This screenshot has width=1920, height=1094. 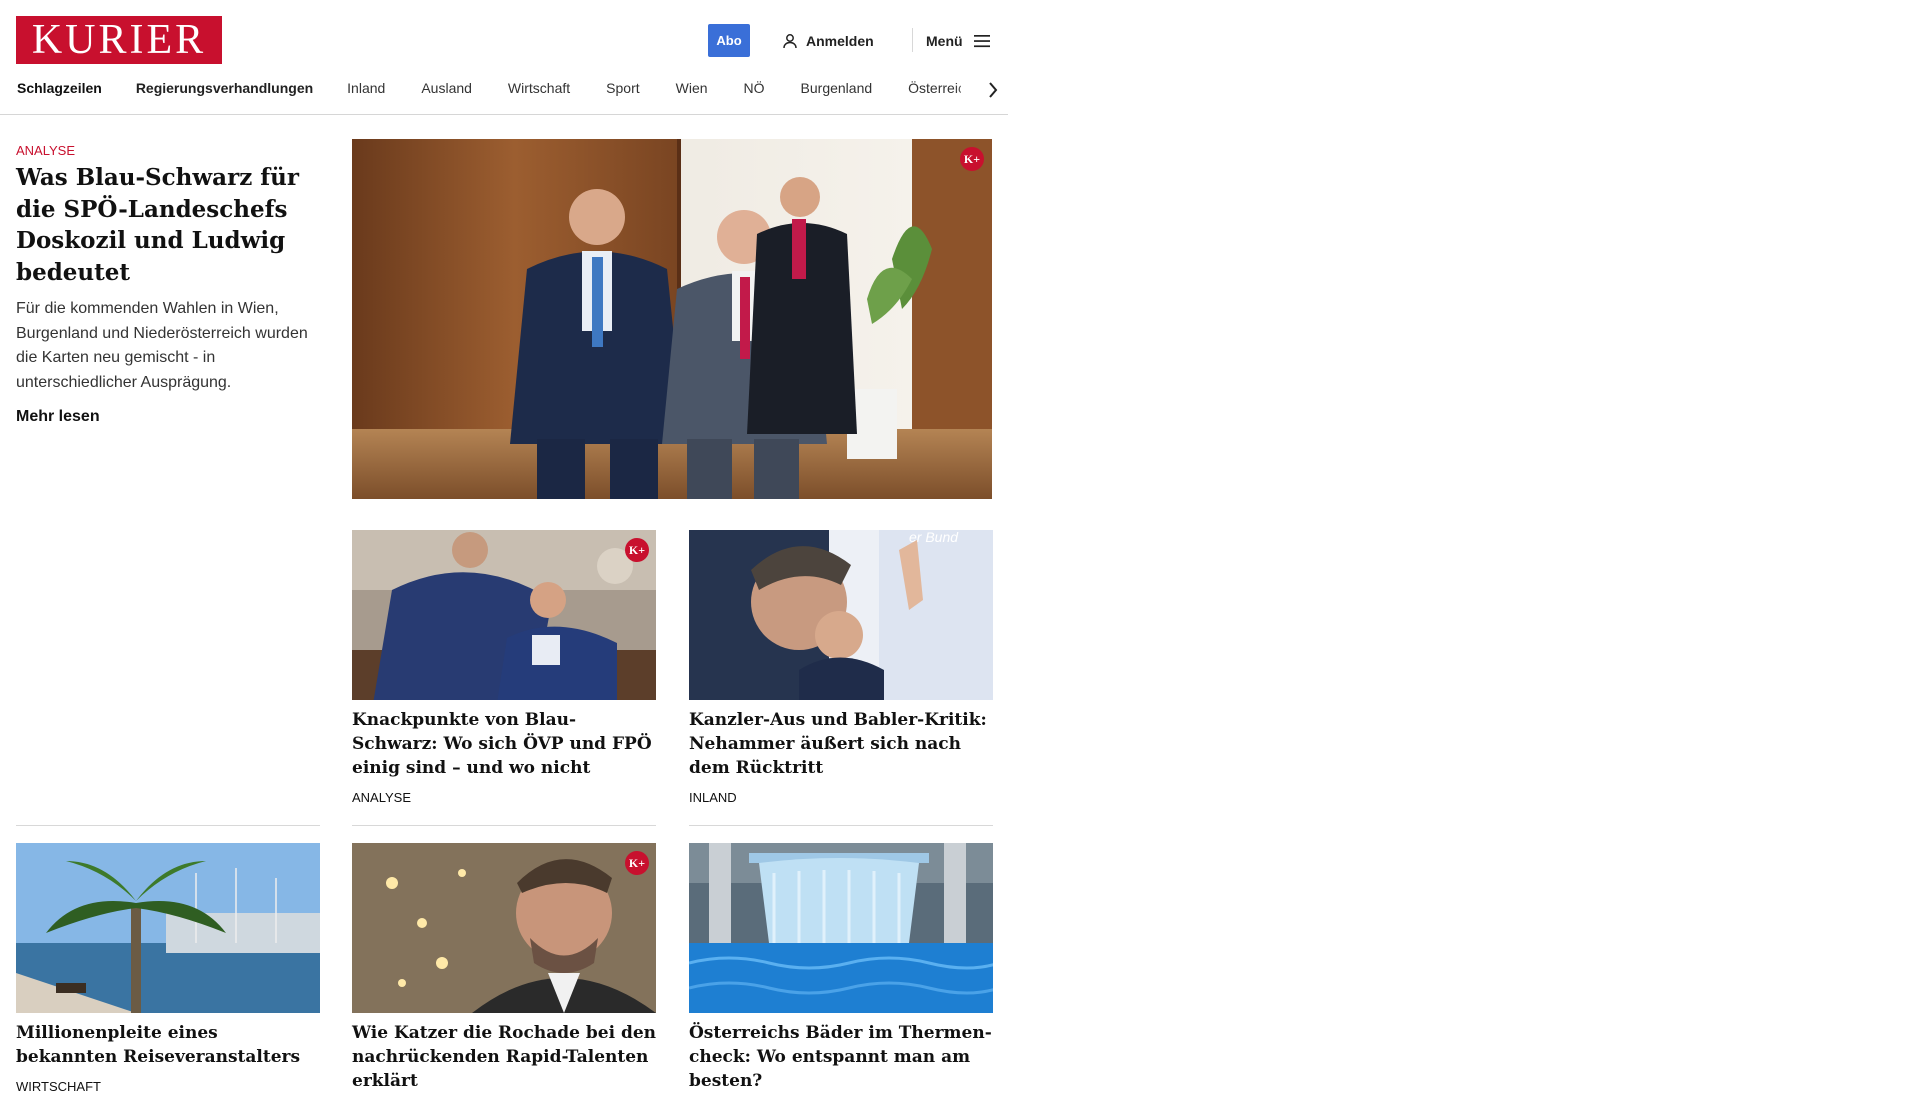 I want to click on article-section: INLAND, so click(x=841, y=797).